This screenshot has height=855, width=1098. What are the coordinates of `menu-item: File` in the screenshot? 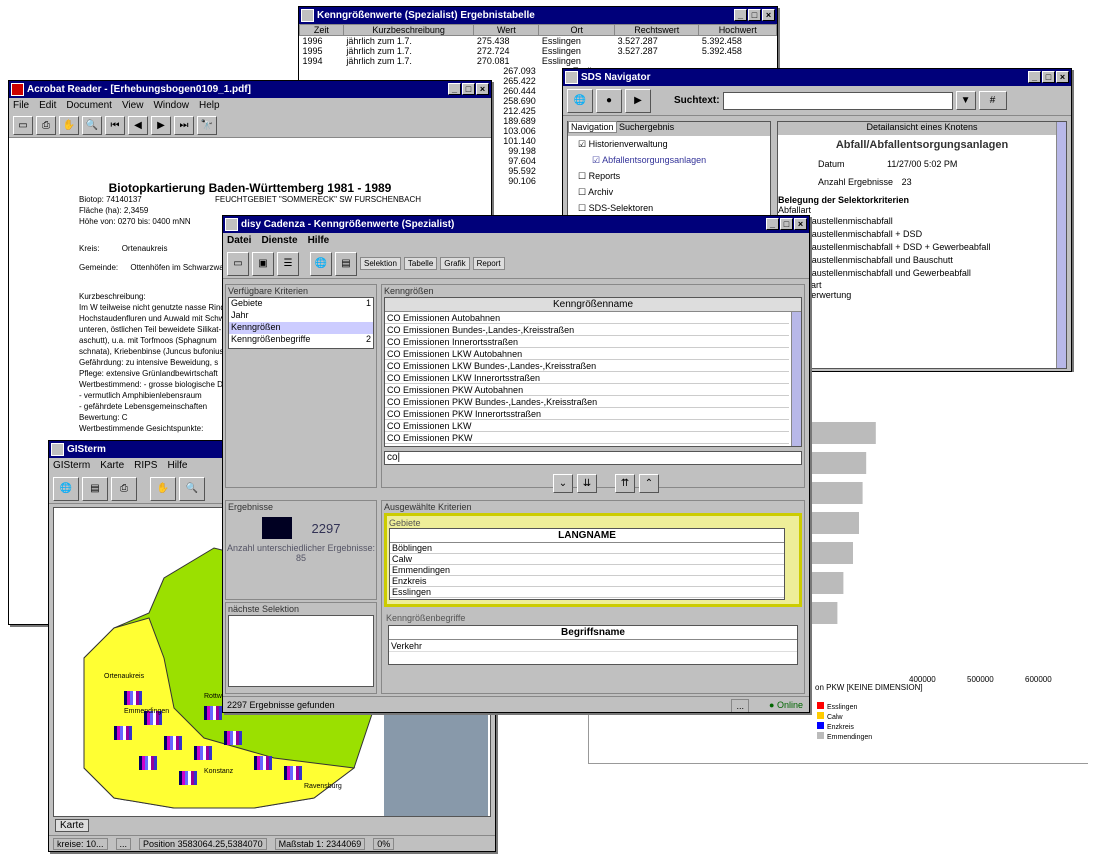 It's located at (21, 105).